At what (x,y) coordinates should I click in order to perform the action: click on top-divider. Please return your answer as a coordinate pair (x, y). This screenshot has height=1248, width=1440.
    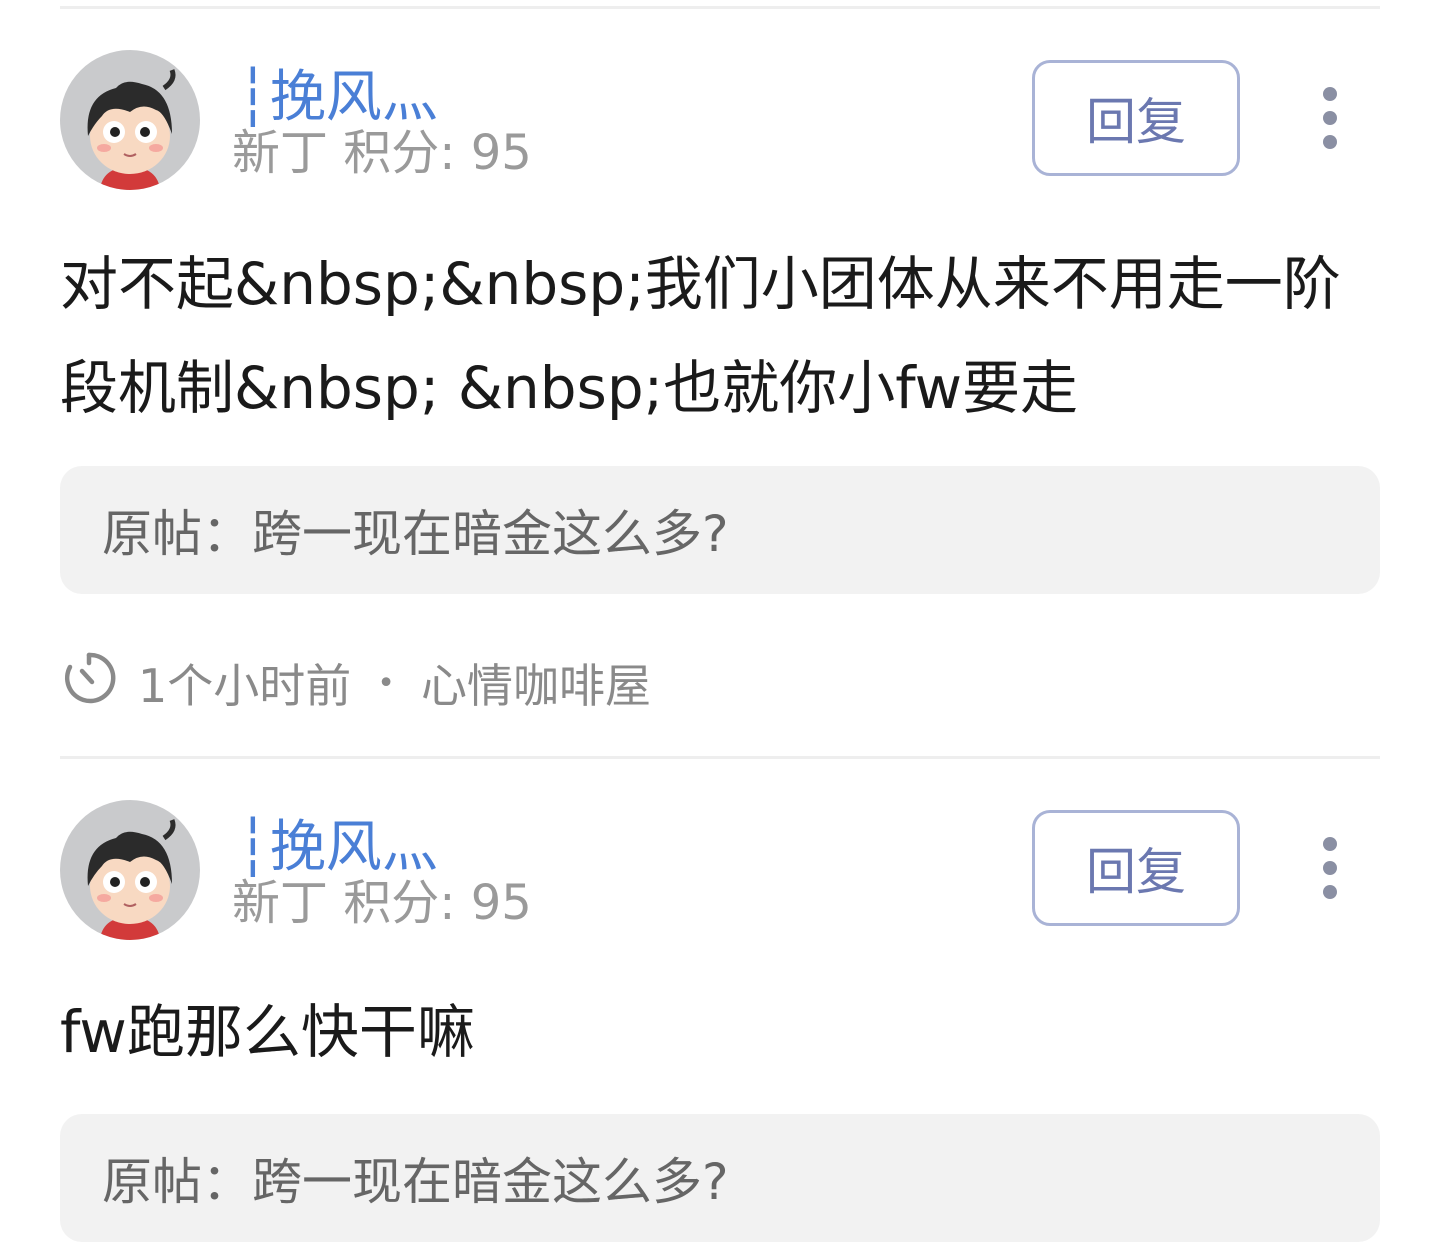
    Looking at the image, I should click on (720, 7).